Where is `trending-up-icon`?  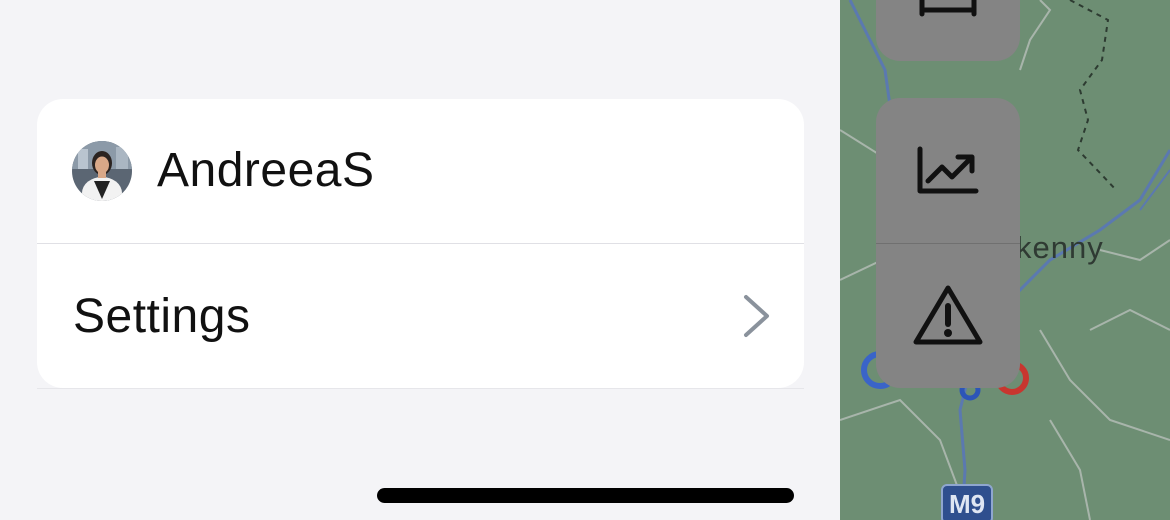 trending-up-icon is located at coordinates (948, 169).